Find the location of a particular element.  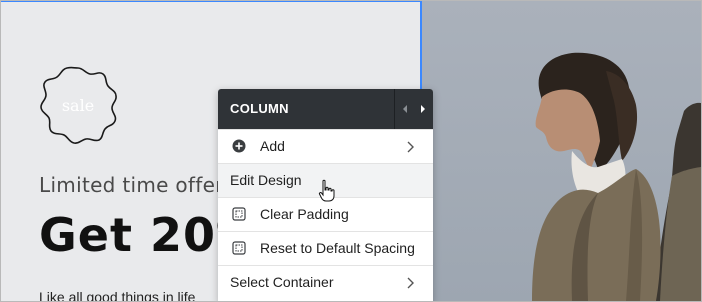

sale-badge-text: sale is located at coordinates (78, 105).